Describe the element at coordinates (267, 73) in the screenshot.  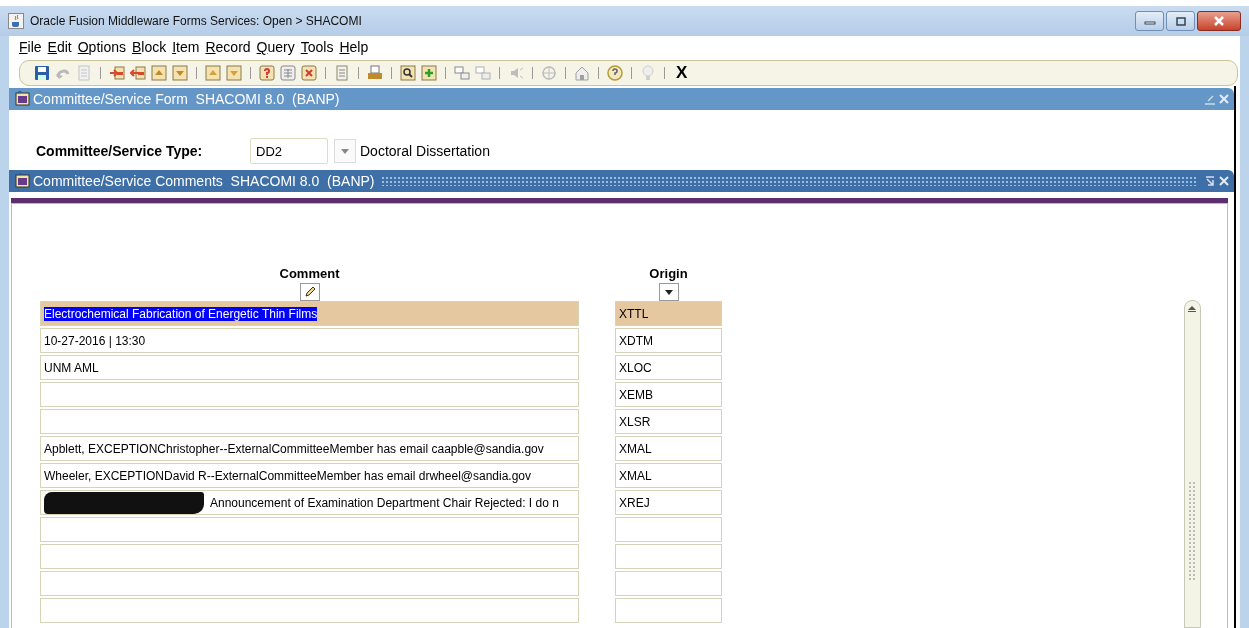
I see `question-page-icon` at that location.